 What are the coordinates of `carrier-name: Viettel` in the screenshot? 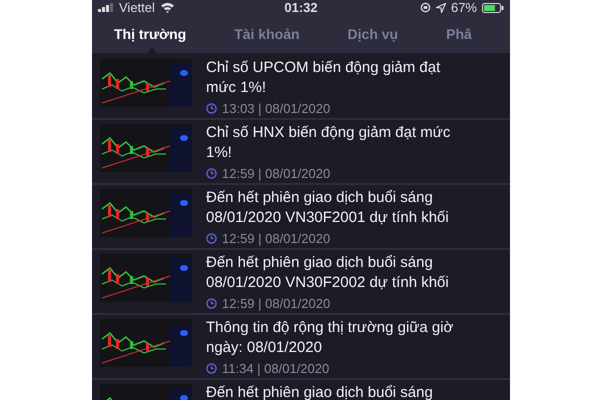 It's located at (137, 7).